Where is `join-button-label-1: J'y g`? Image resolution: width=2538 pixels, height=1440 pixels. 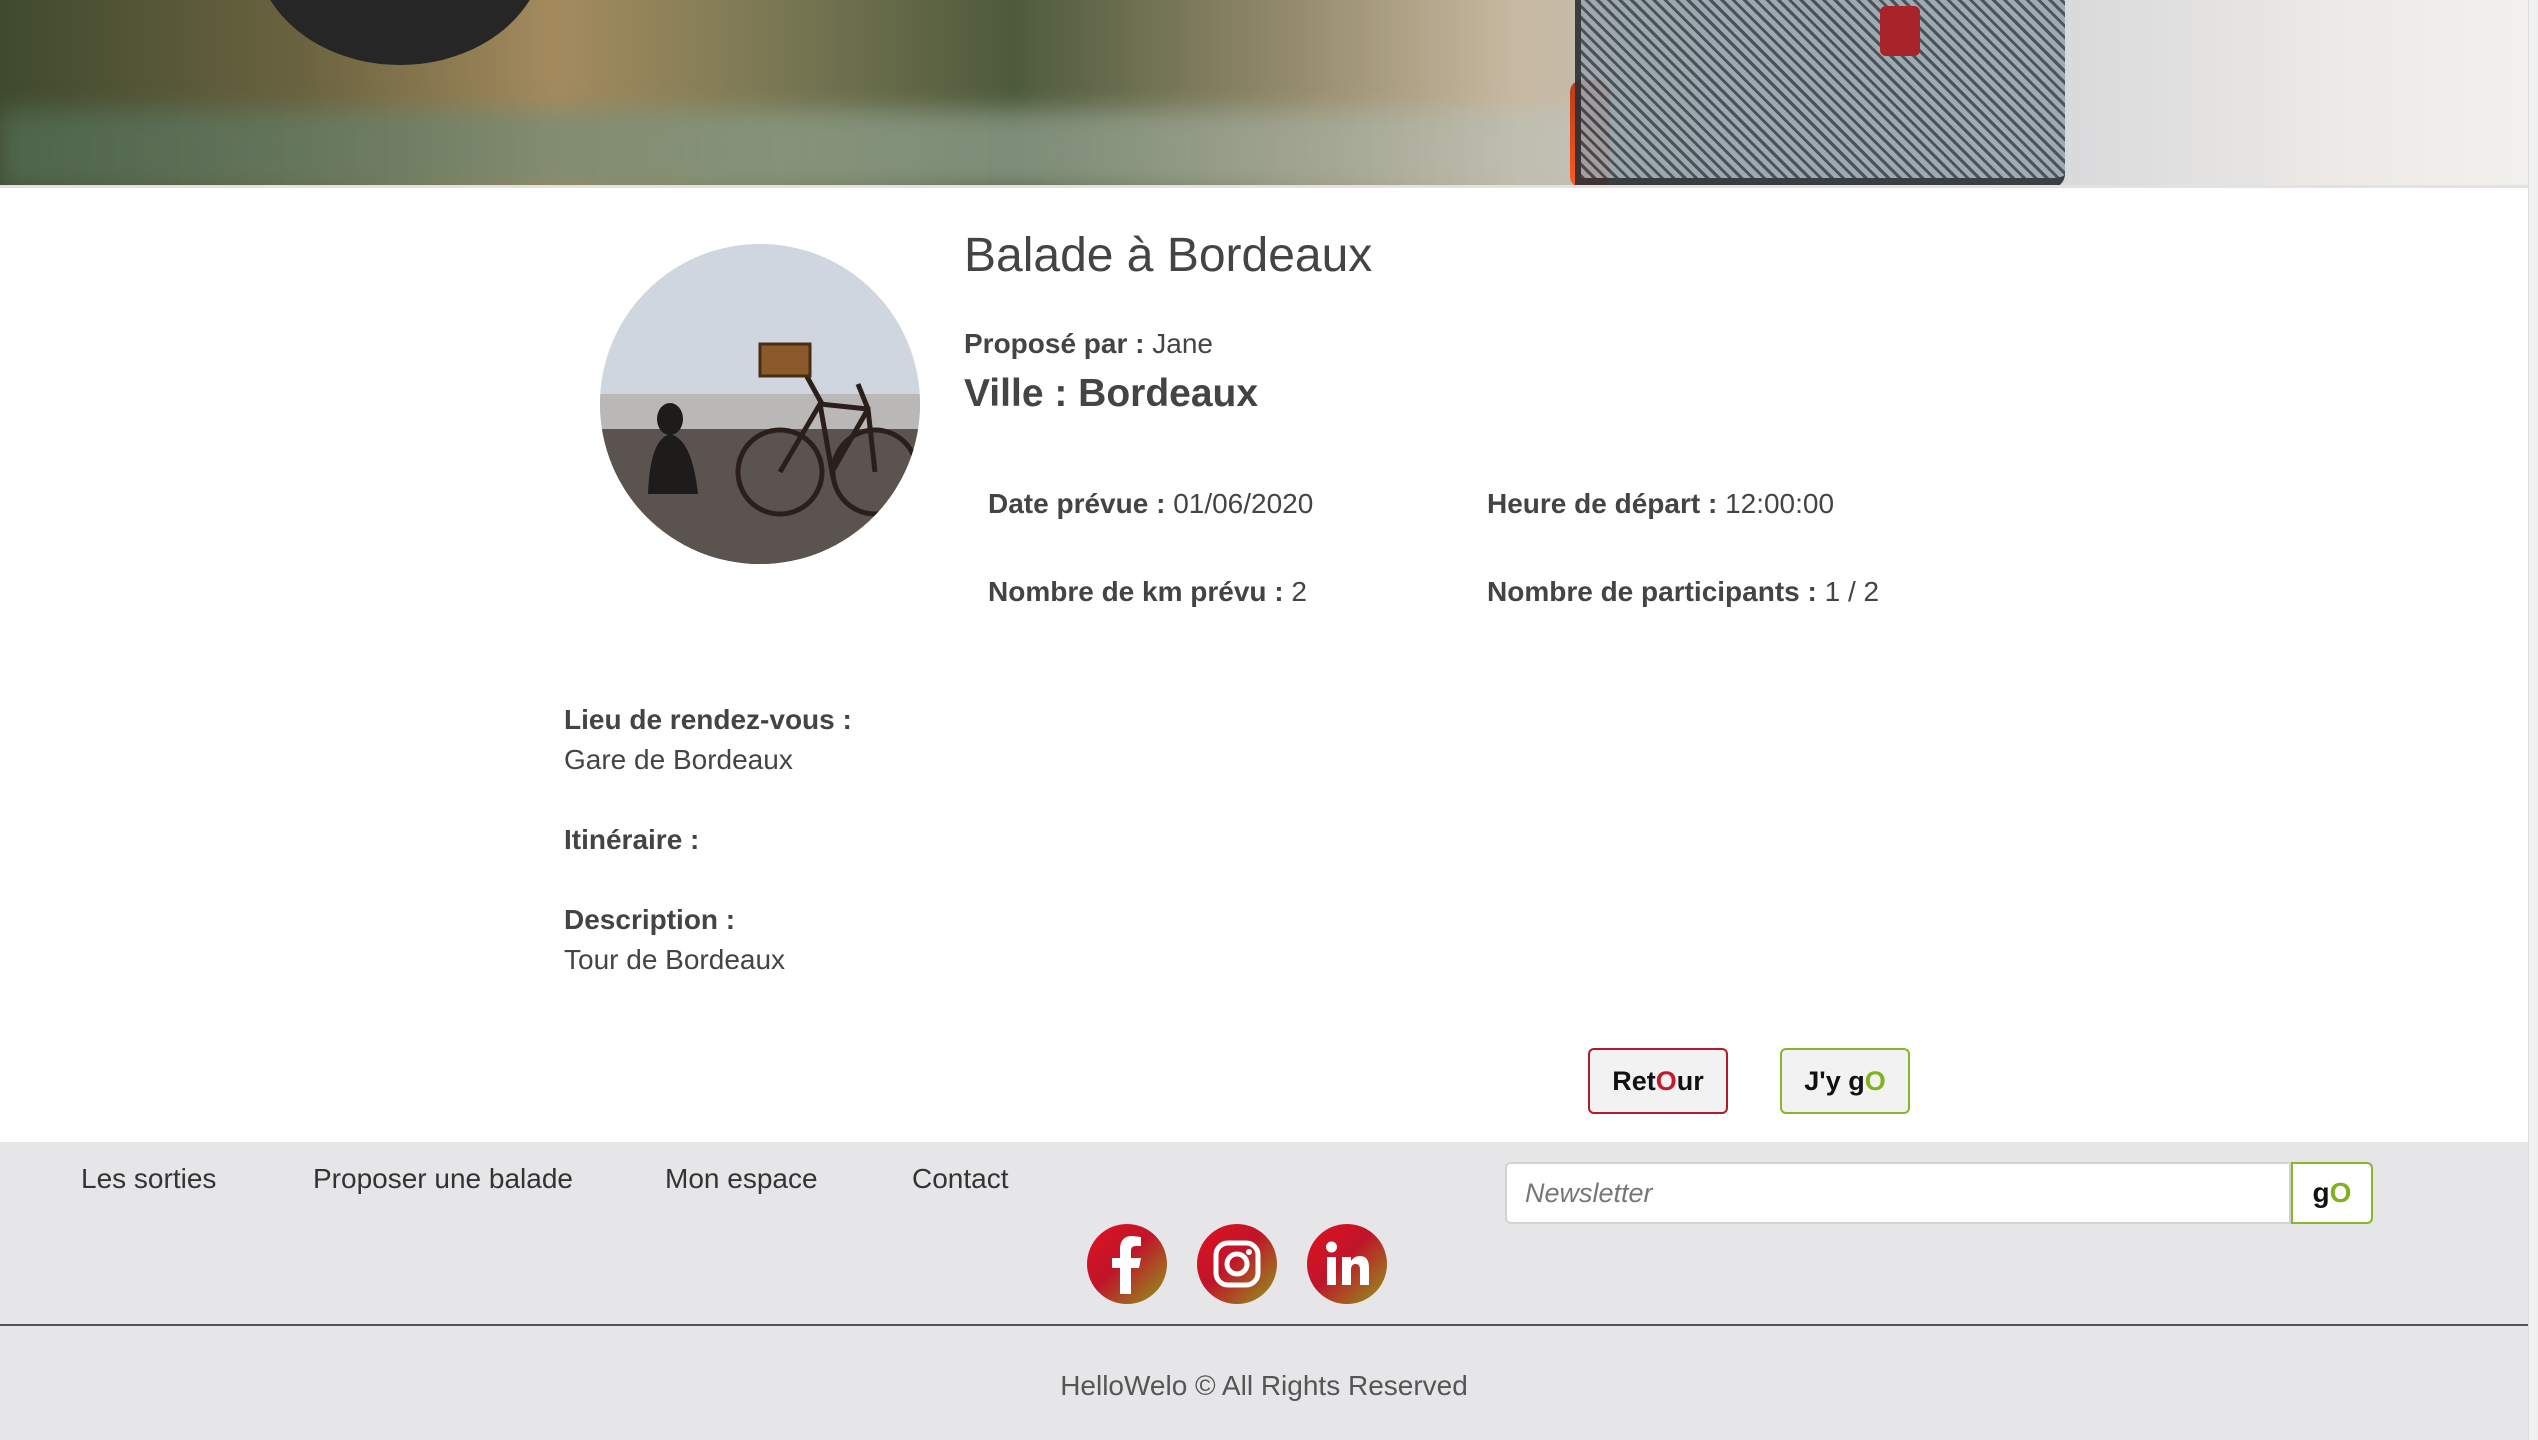 join-button-label-1: J'y g is located at coordinates (1834, 1080).